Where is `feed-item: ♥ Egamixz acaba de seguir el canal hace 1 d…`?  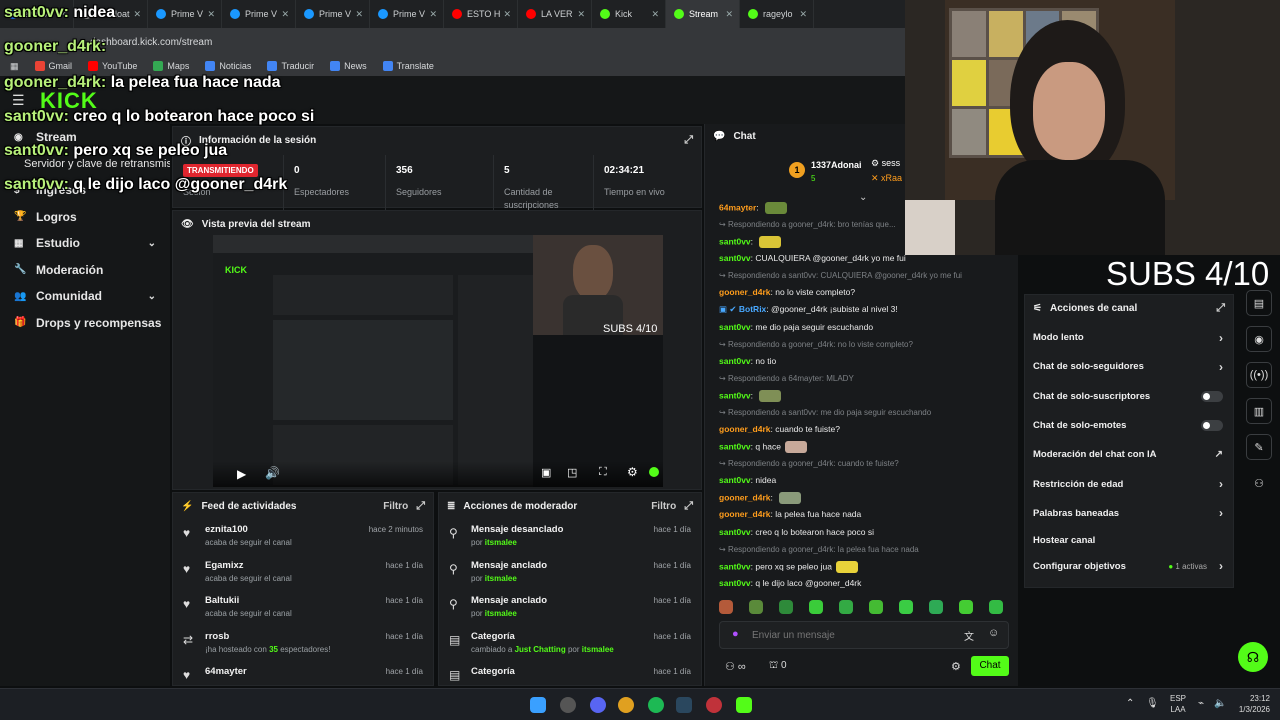
feed-item: ♥ Egamixz acaba de seguir el canal hace 1 d… is located at coordinates (303, 573).